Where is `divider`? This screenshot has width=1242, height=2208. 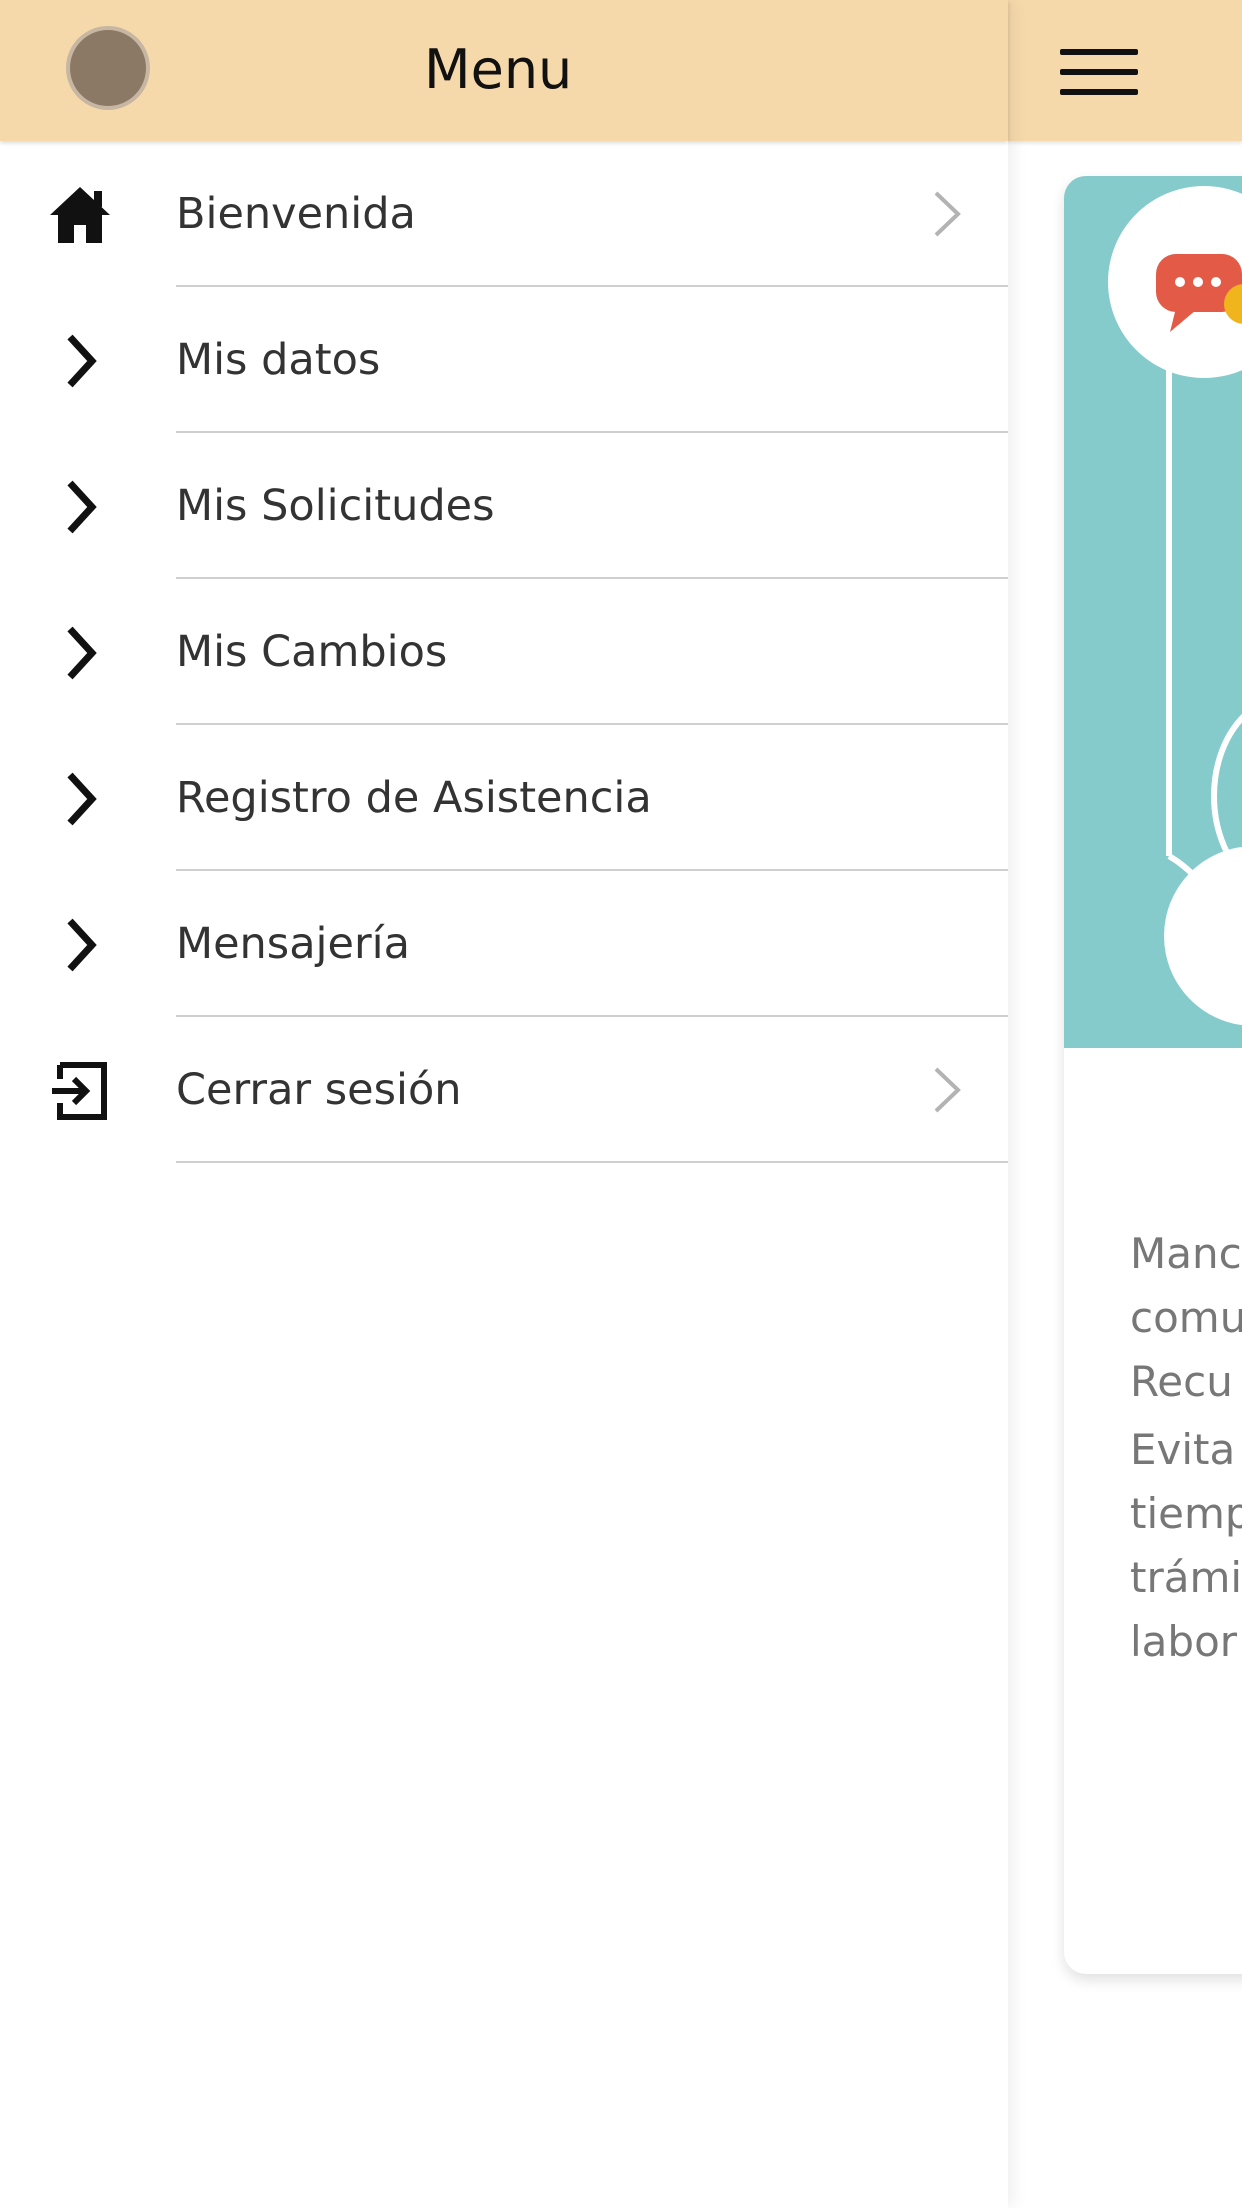
divider is located at coordinates (592, 1162).